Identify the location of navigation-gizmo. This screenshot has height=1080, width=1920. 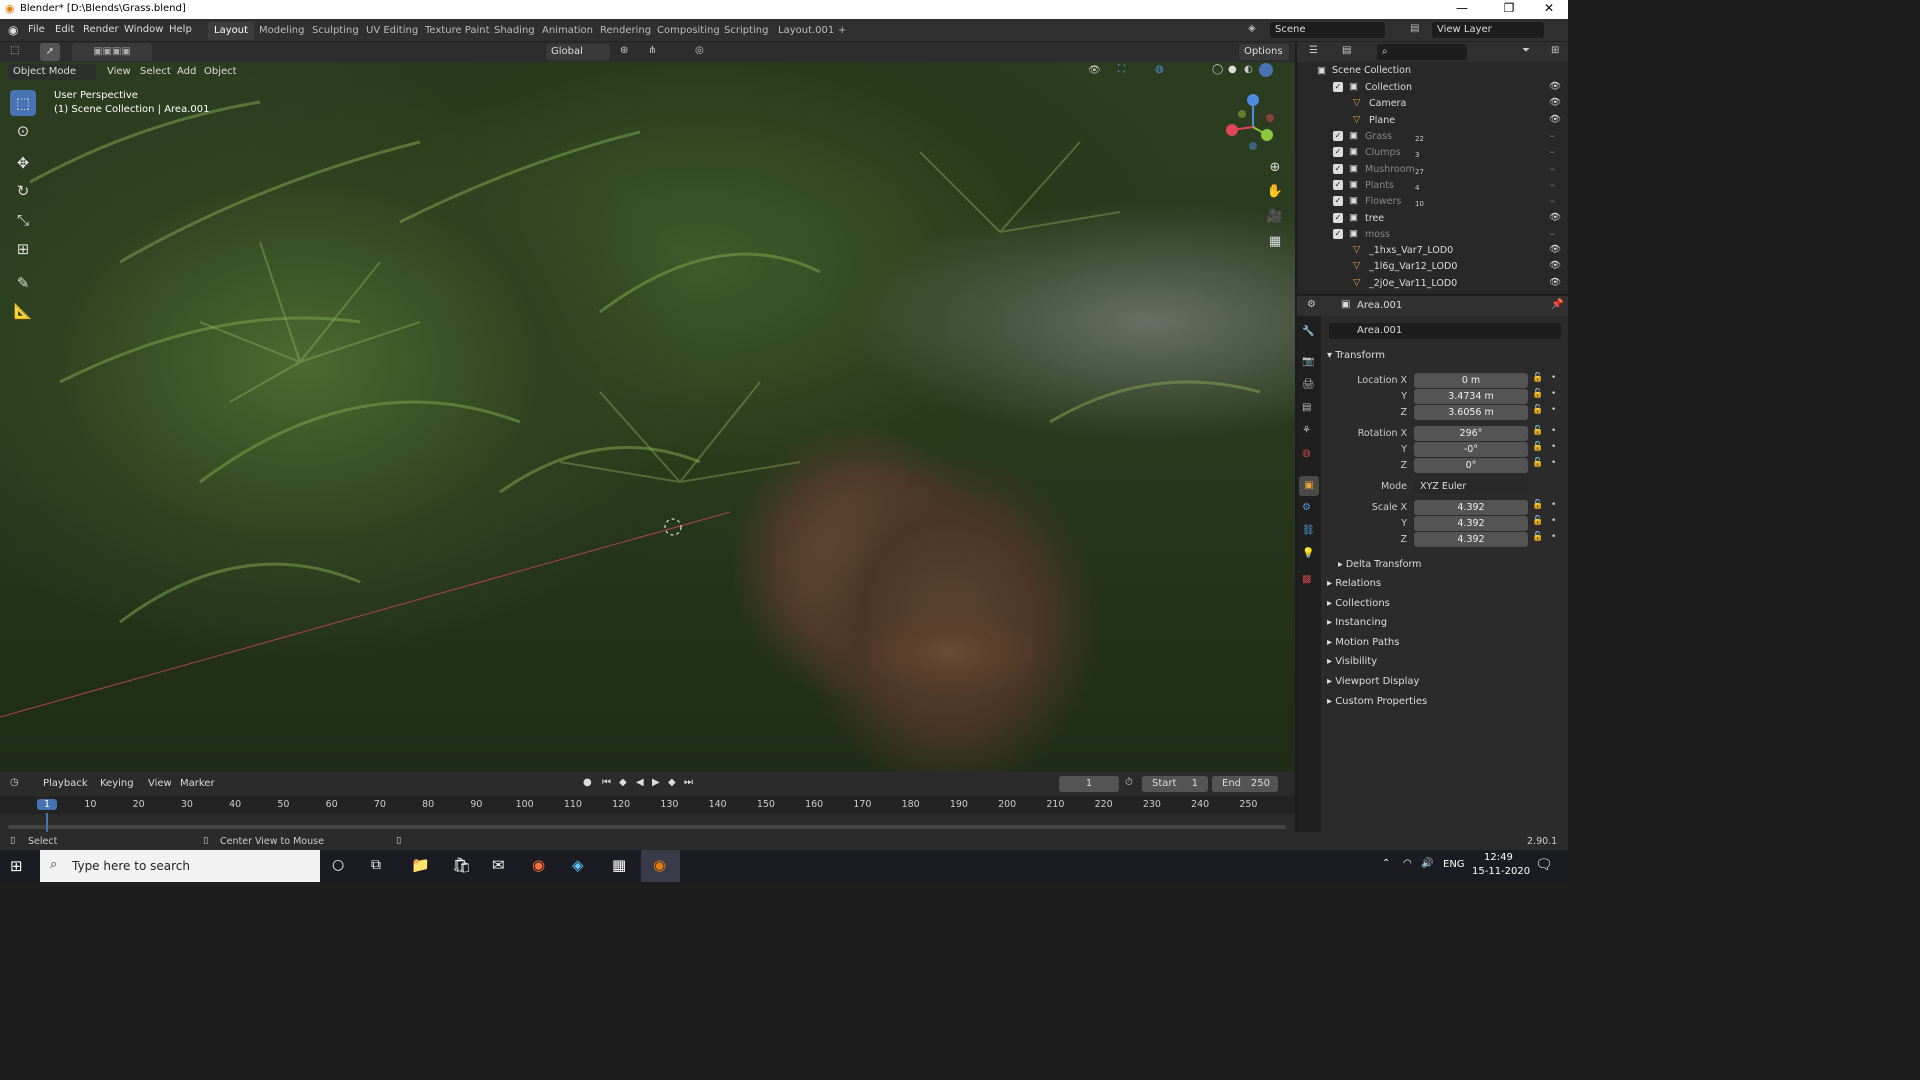
(1250, 122).